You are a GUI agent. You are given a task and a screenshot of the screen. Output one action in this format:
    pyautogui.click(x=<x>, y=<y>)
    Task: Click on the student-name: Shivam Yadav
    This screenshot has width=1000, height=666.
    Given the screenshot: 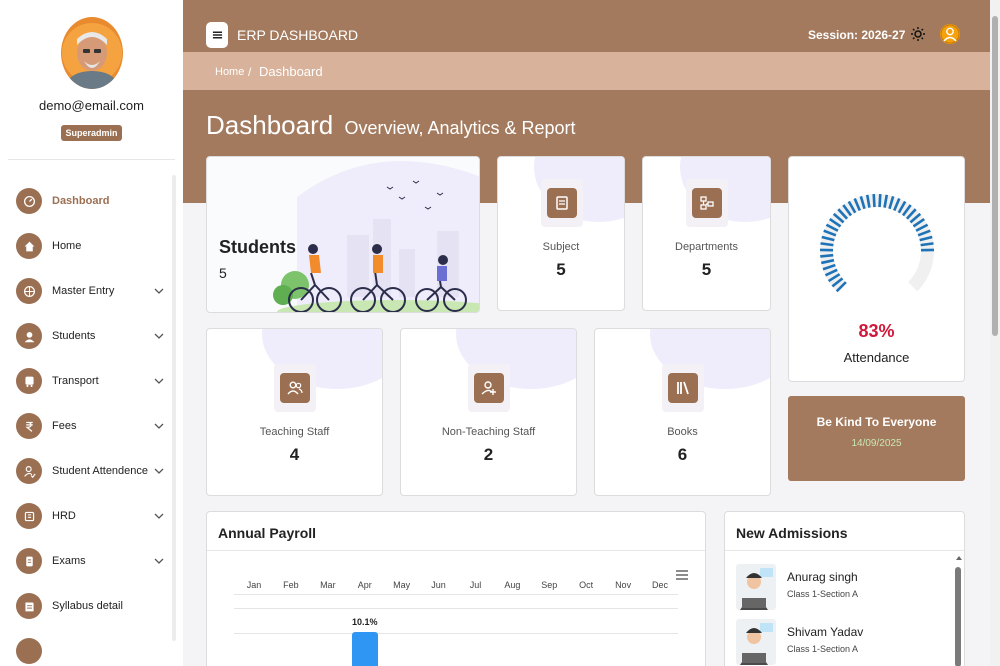 What is the action you would take?
    pyautogui.click(x=825, y=632)
    